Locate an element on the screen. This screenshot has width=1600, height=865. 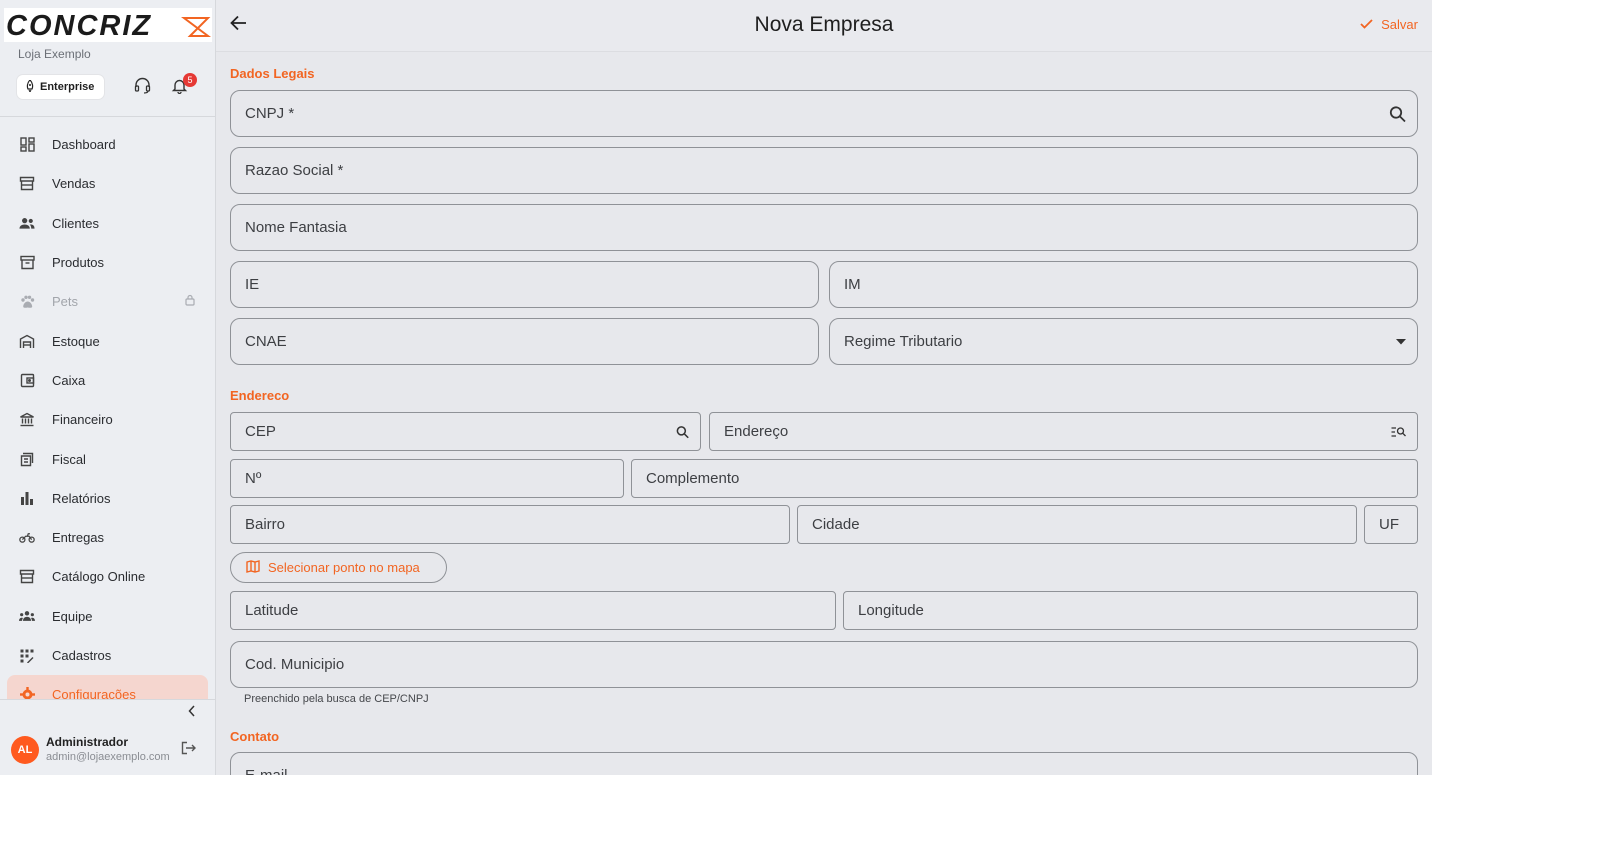
sidebar-item-label: Caixa is located at coordinates (69, 380).